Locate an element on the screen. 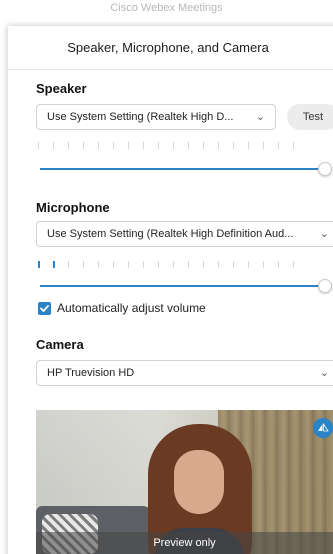 Image resolution: width=333 pixels, height=554 pixels. auto-adjust-volume-label: Automatically adjust volume is located at coordinates (131, 308).